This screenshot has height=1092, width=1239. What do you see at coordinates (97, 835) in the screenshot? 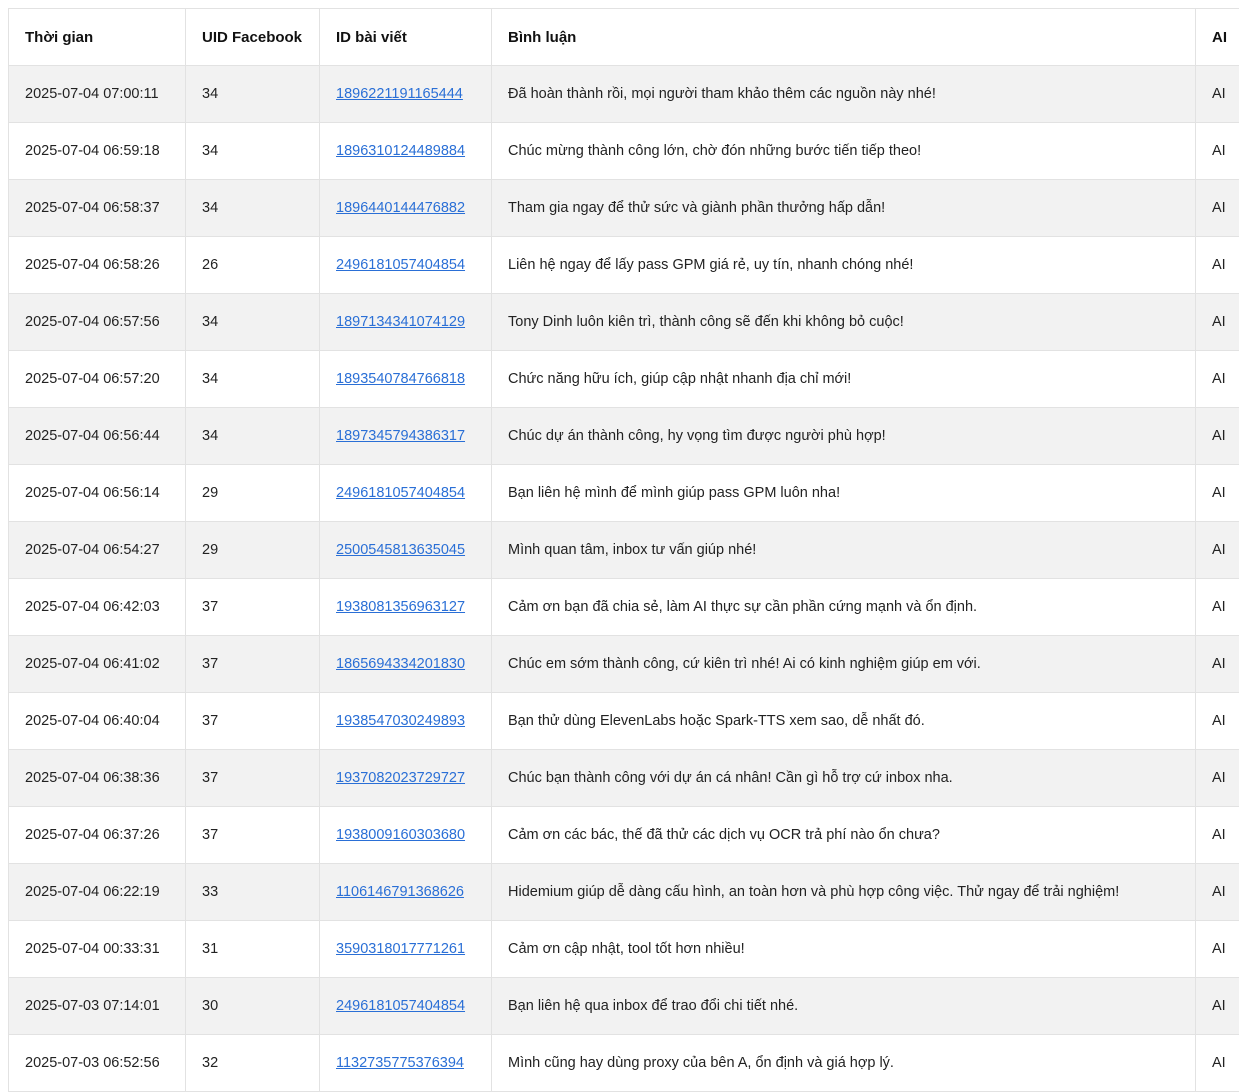
I see `cell-time: 2025-07-04 06:37:26` at bounding box center [97, 835].